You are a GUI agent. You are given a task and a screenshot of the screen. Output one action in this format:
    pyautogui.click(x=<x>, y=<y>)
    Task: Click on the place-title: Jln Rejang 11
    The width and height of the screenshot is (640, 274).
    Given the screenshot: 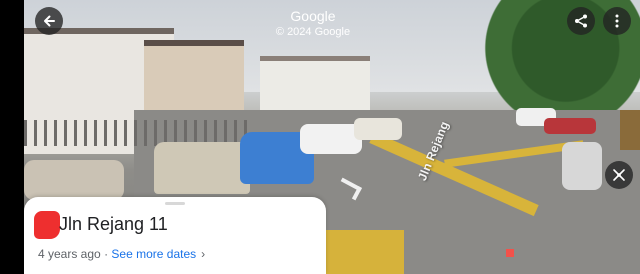 What is the action you would take?
    pyautogui.click(x=113, y=224)
    